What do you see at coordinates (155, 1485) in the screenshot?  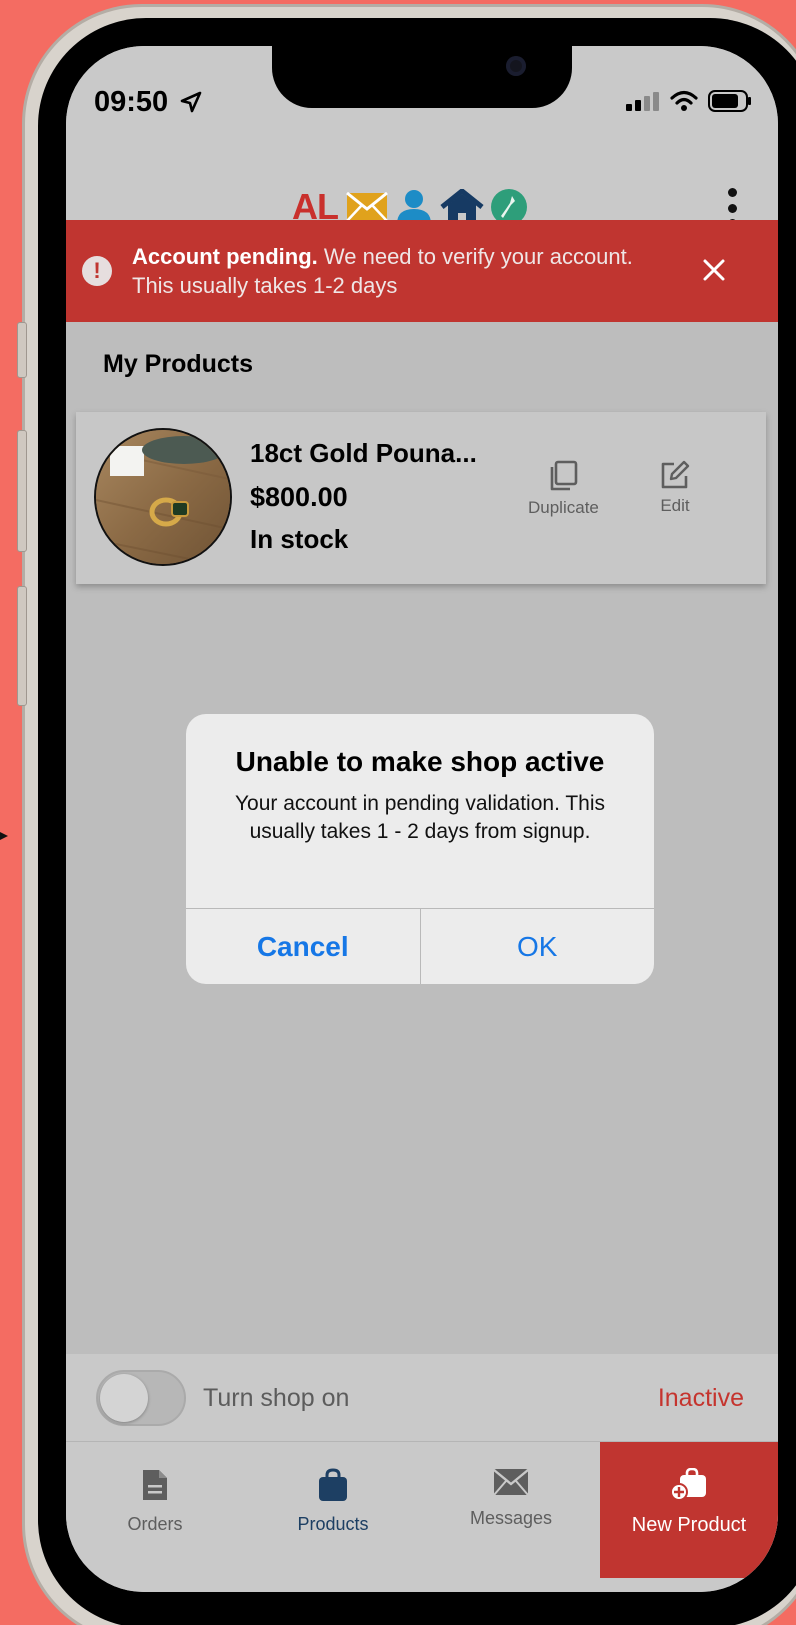 I see `document-icon` at bounding box center [155, 1485].